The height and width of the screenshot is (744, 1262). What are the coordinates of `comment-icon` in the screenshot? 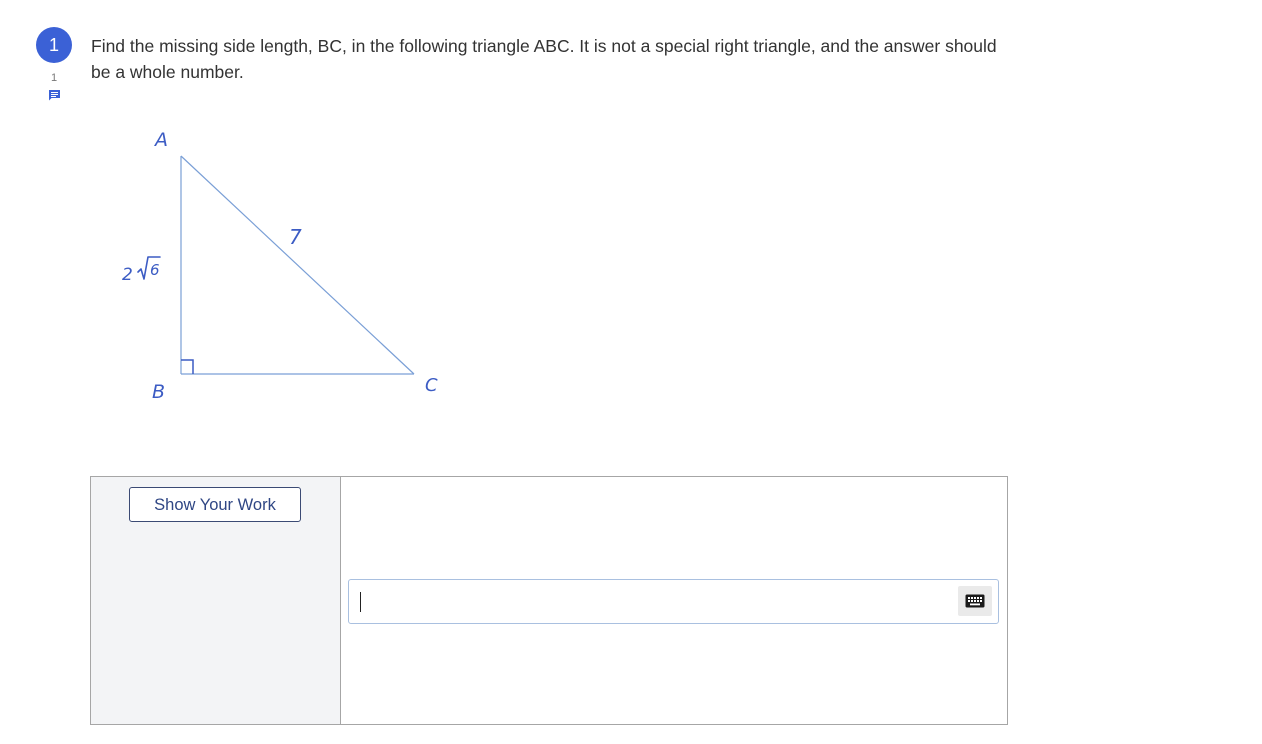 It's located at (54, 95).